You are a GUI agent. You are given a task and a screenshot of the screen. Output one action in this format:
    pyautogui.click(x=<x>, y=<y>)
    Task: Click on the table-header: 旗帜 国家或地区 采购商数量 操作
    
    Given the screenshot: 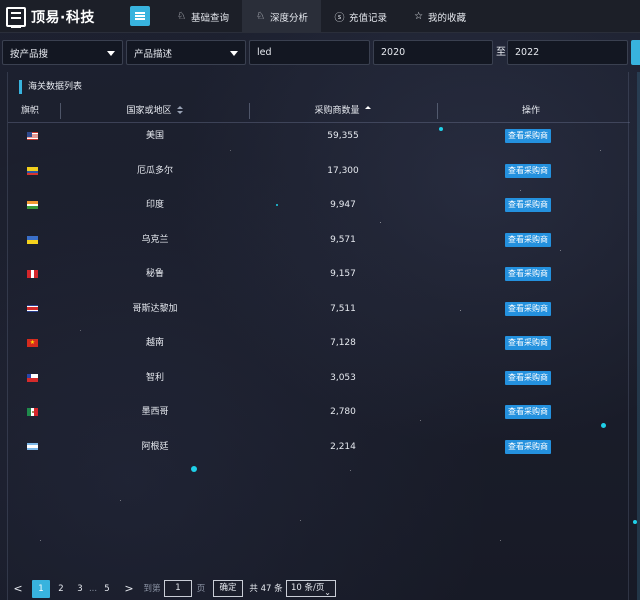 What is the action you would take?
    pyautogui.click(x=319, y=111)
    